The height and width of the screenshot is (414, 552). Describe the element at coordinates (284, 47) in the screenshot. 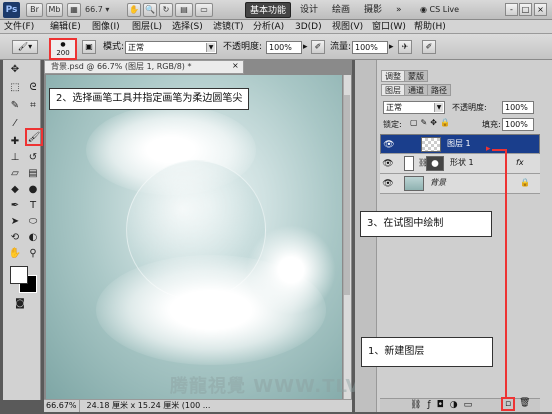

I see `opacity-input: 100%` at that location.